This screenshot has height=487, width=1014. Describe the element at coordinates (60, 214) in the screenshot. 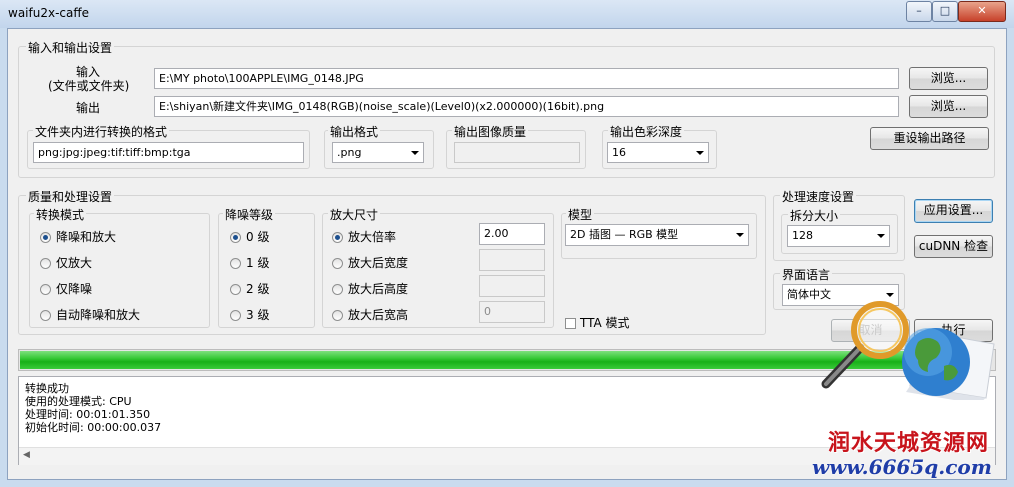

I see `mode-label: 转换模式` at that location.